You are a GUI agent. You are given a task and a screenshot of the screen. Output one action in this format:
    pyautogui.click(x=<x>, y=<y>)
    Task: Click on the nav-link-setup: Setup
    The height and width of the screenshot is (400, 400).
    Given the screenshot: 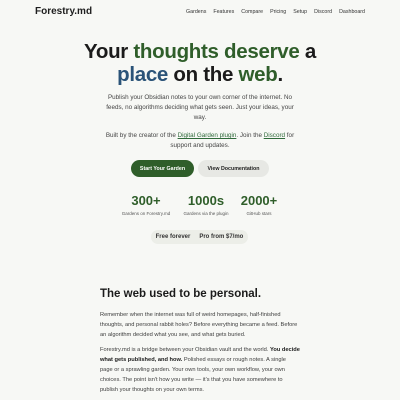 What is the action you would take?
    pyautogui.click(x=300, y=12)
    